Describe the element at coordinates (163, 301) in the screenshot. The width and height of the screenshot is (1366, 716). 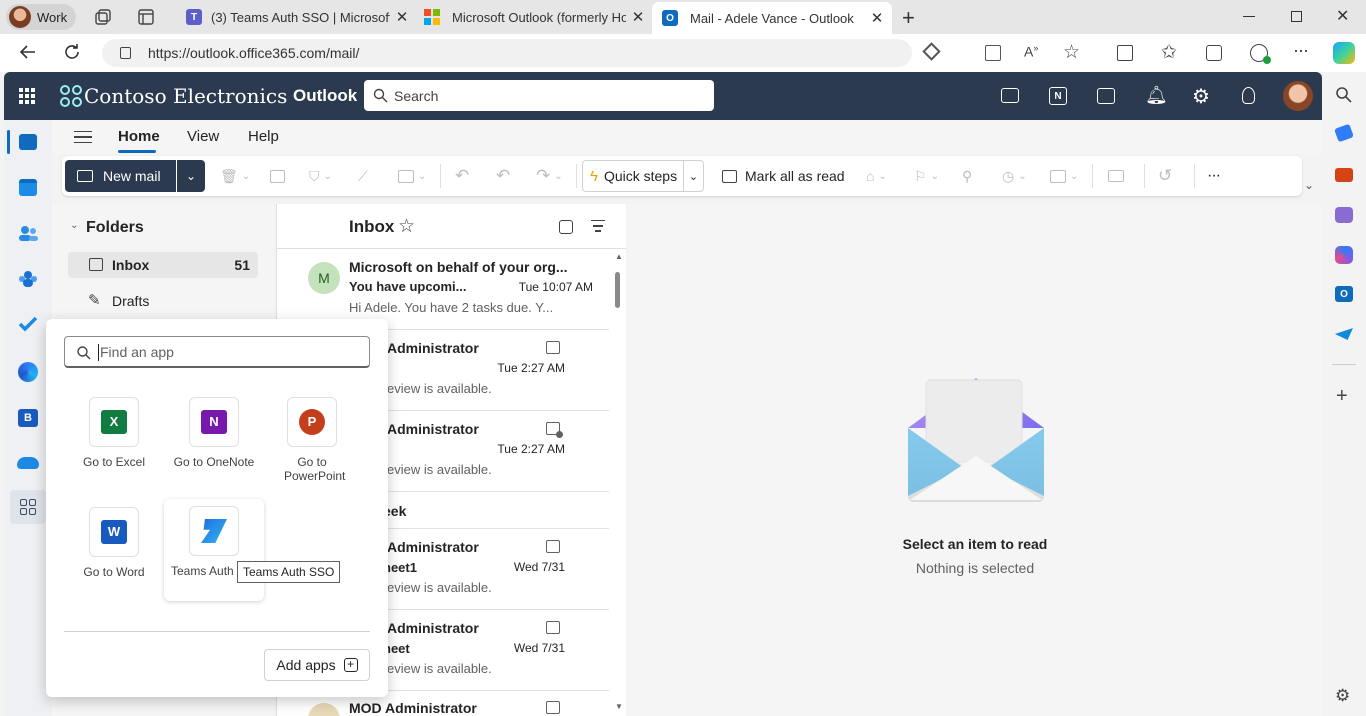
I see `folder-item-drafts: ✎ Drafts` at that location.